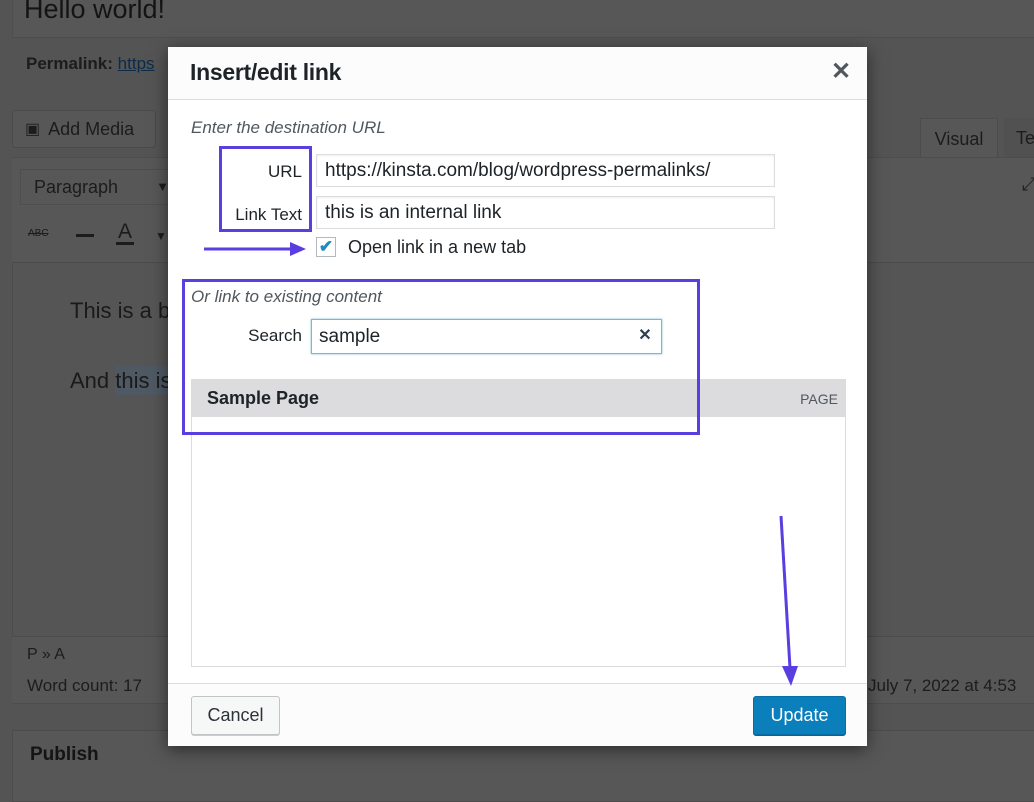  I want to click on element-path: P » A, so click(46, 654).